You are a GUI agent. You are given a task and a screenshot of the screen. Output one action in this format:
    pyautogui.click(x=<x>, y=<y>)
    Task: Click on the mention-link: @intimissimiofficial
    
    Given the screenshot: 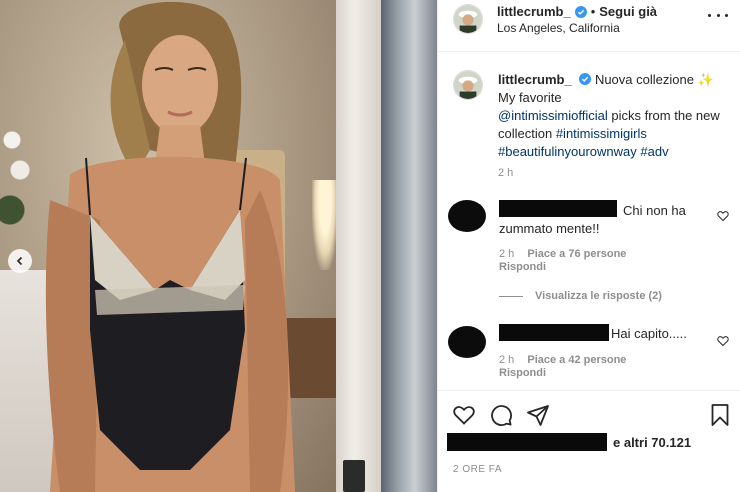 What is the action you would take?
    pyautogui.click(x=553, y=115)
    